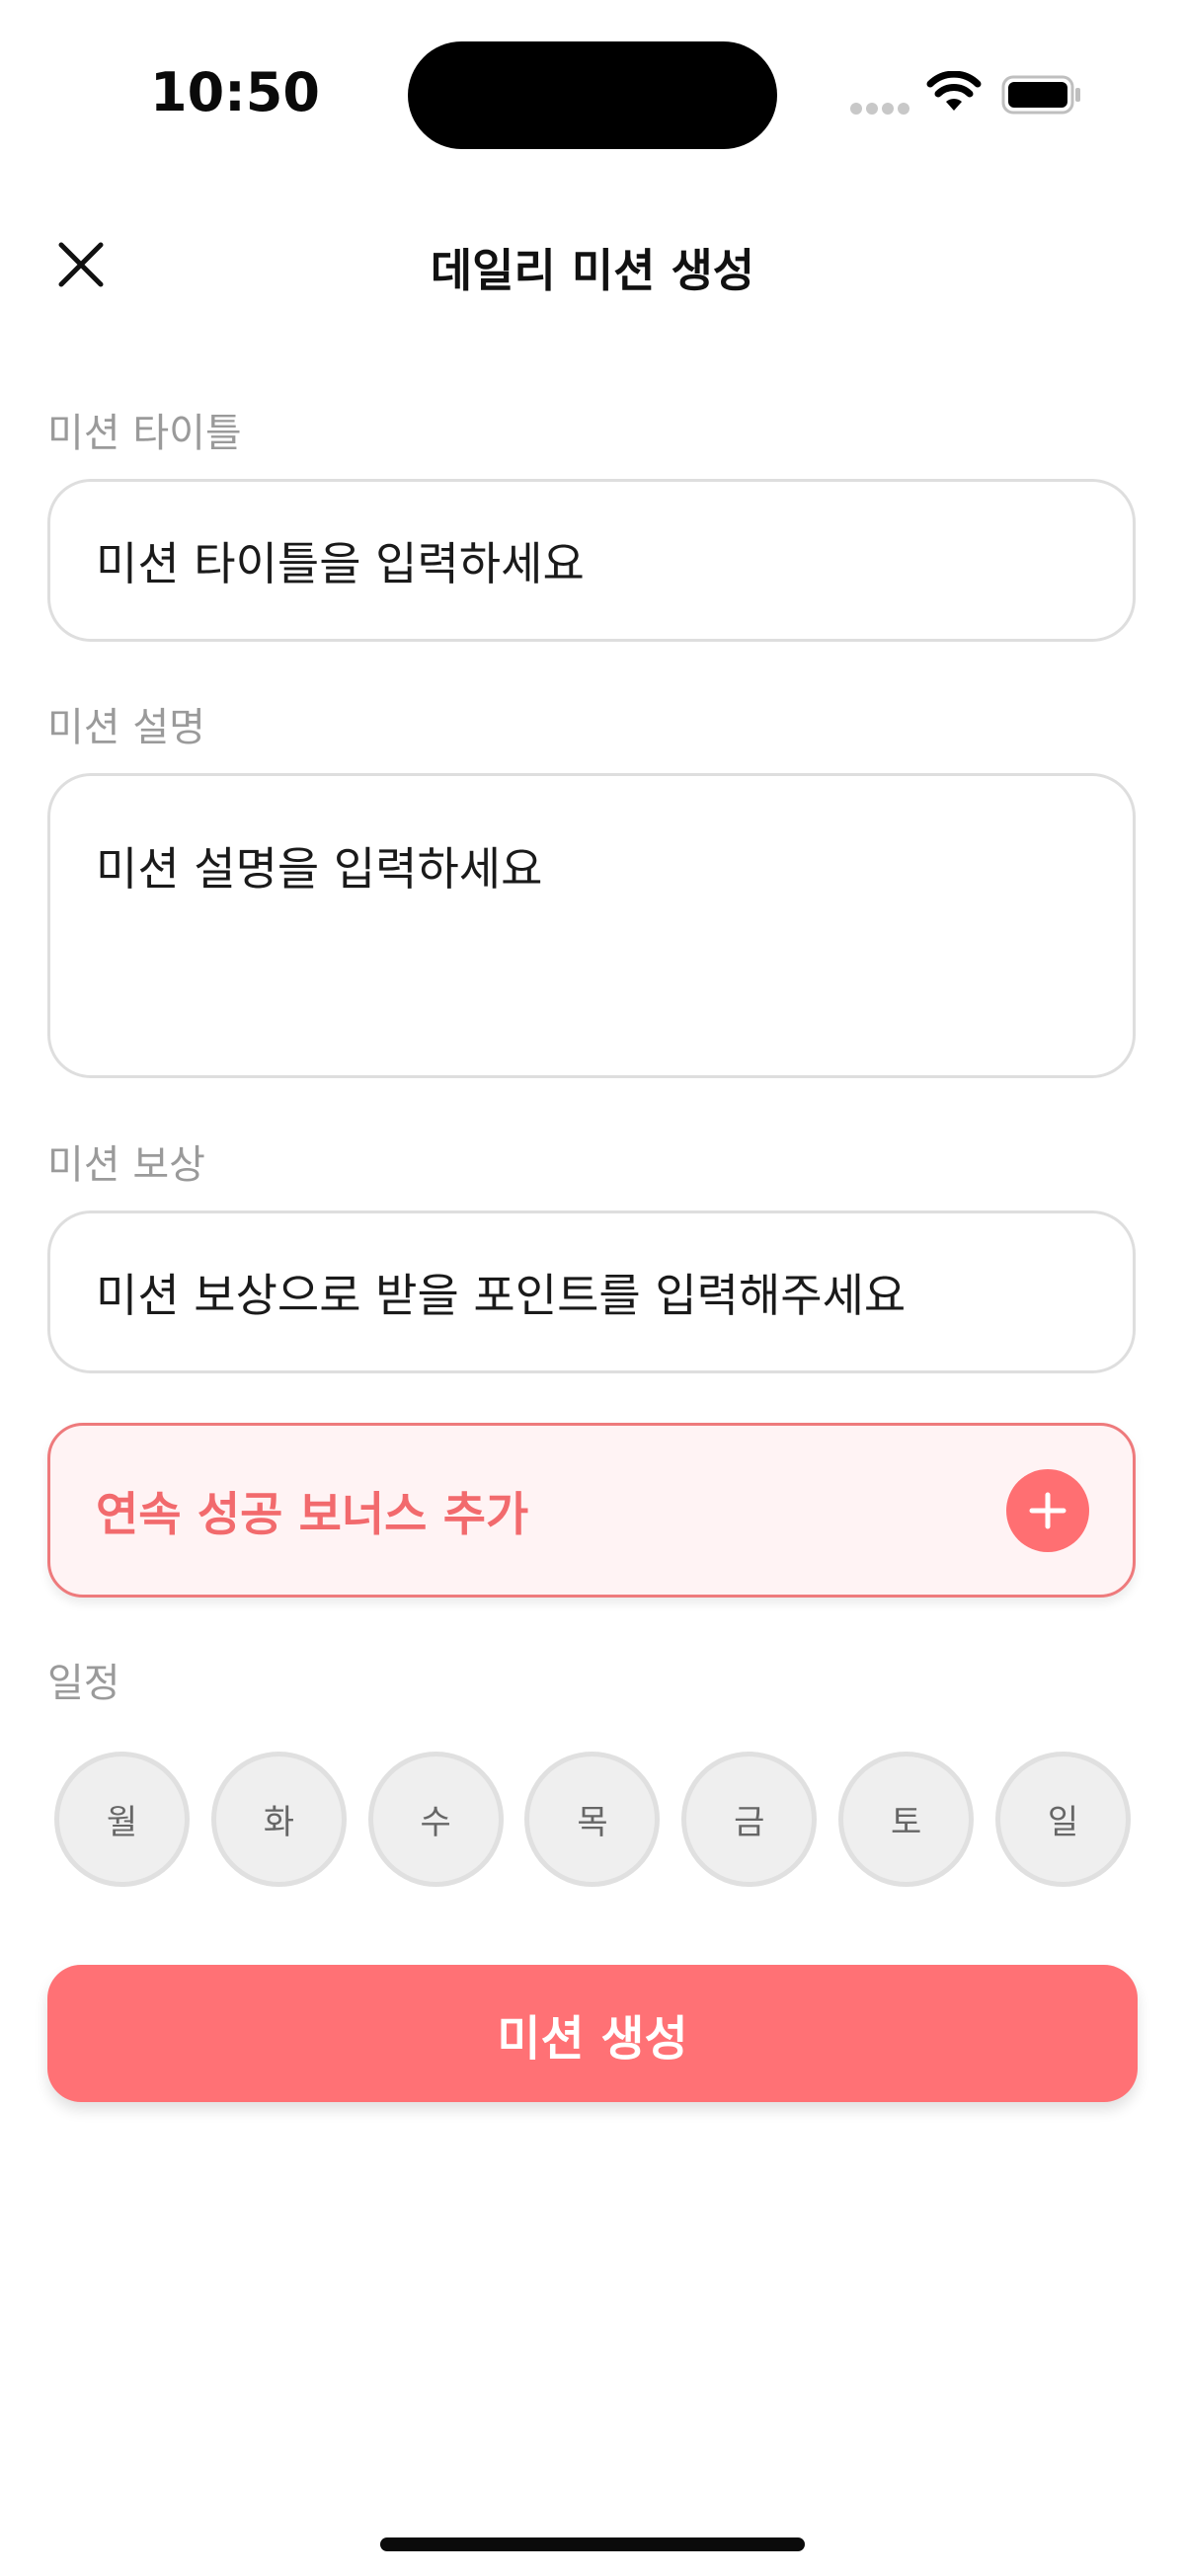  What do you see at coordinates (591, 560) in the screenshot?
I see `mission-title-input: 미션 타이틀을 입력하세요` at bounding box center [591, 560].